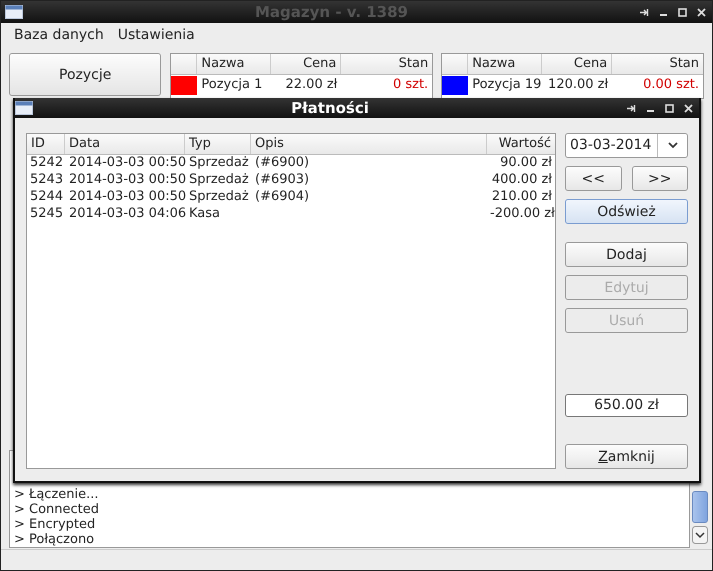  What do you see at coordinates (55, 524) in the screenshot?
I see `log-line: > Encrypted` at bounding box center [55, 524].